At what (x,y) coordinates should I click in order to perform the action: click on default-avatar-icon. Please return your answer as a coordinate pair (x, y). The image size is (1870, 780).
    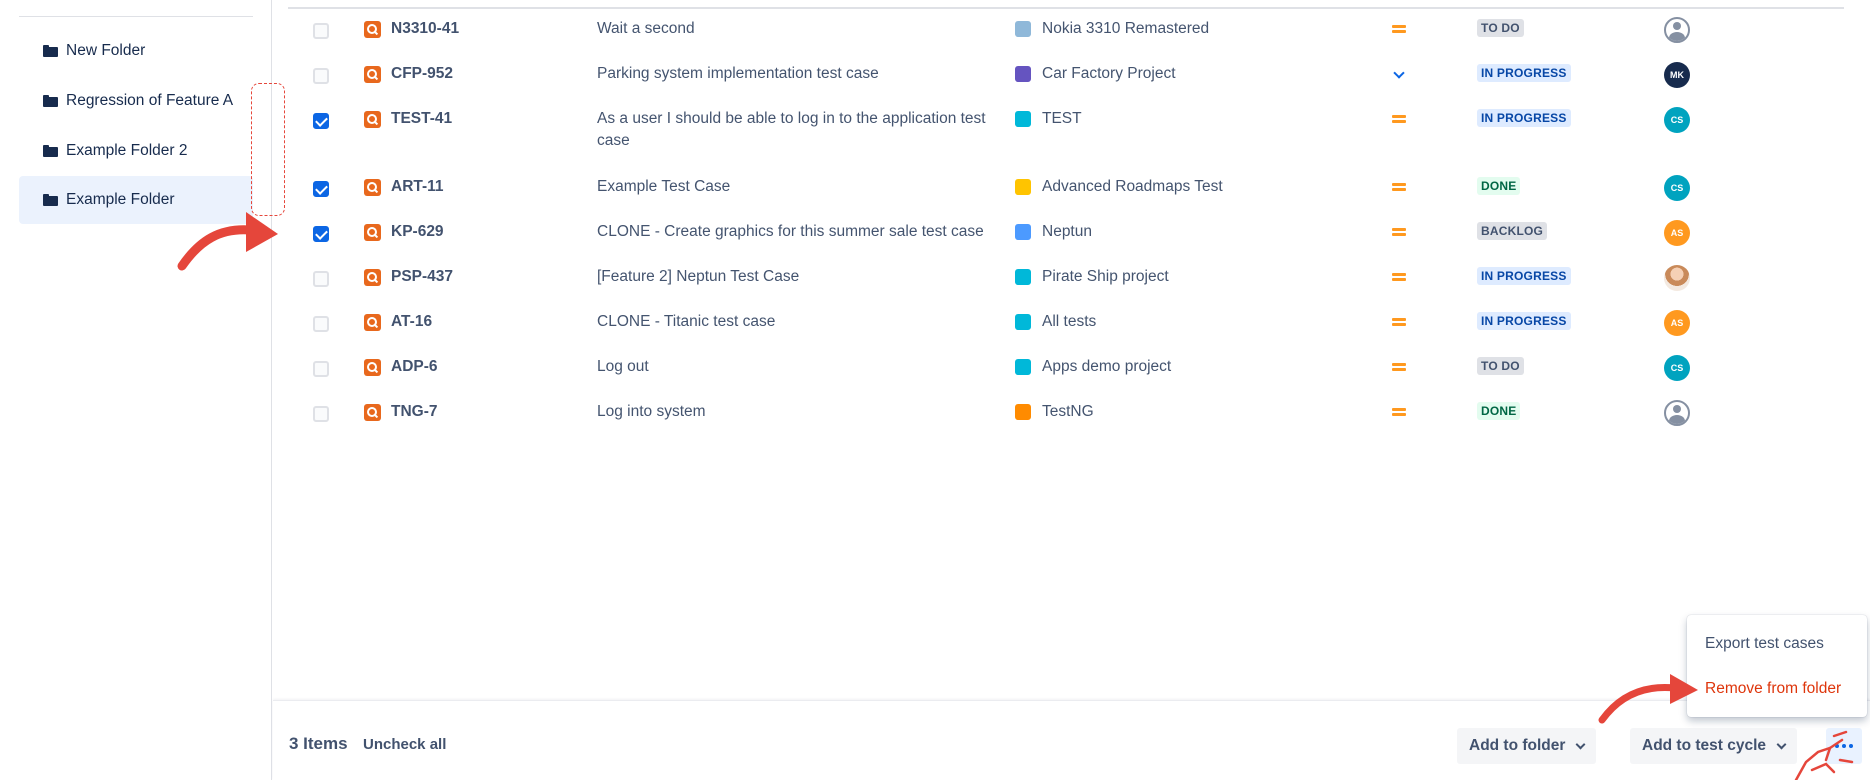
    Looking at the image, I should click on (1677, 413).